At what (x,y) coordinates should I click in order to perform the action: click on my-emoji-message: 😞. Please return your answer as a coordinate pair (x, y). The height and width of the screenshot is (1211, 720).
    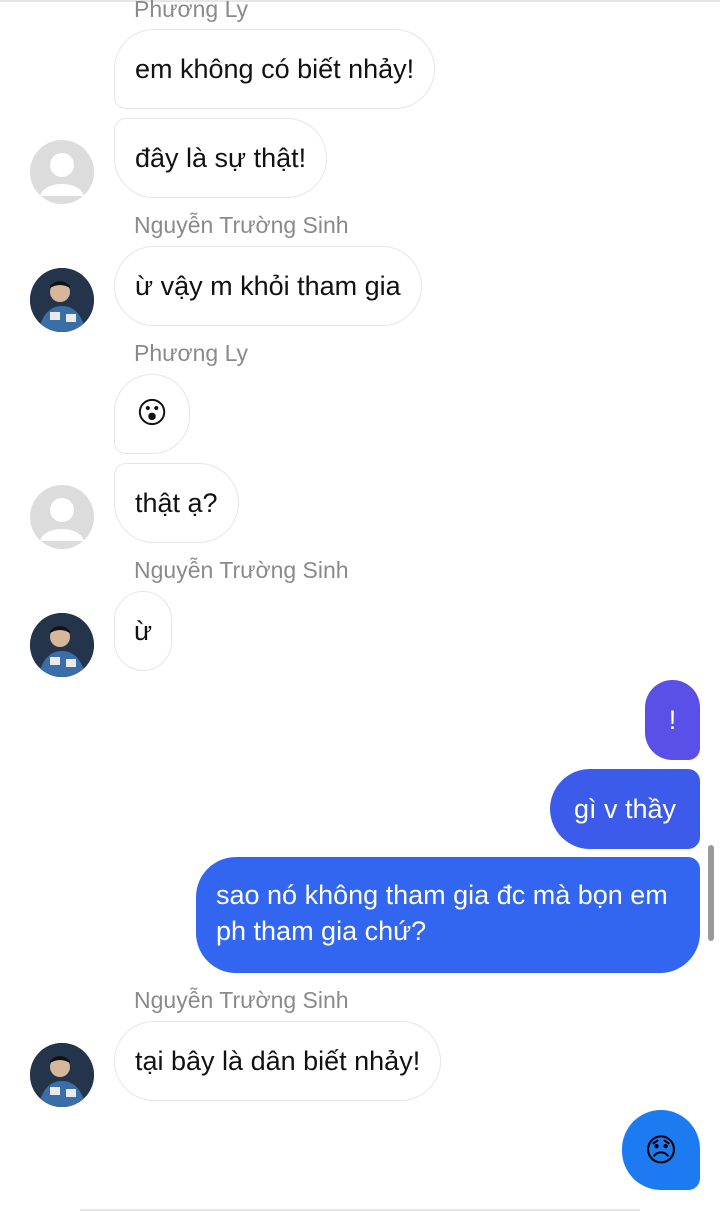
    Looking at the image, I should click on (661, 1150).